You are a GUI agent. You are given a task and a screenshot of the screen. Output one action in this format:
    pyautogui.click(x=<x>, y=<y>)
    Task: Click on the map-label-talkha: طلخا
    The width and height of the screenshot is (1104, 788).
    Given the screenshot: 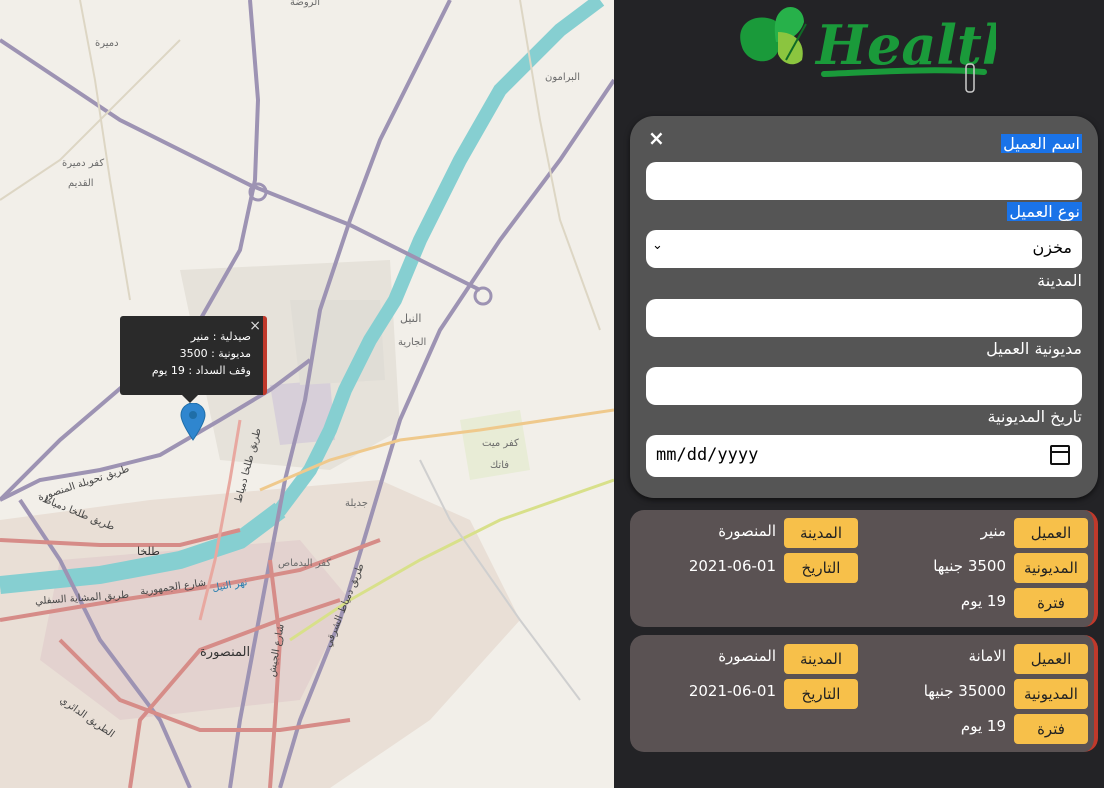 What is the action you would take?
    pyautogui.click(x=148, y=551)
    